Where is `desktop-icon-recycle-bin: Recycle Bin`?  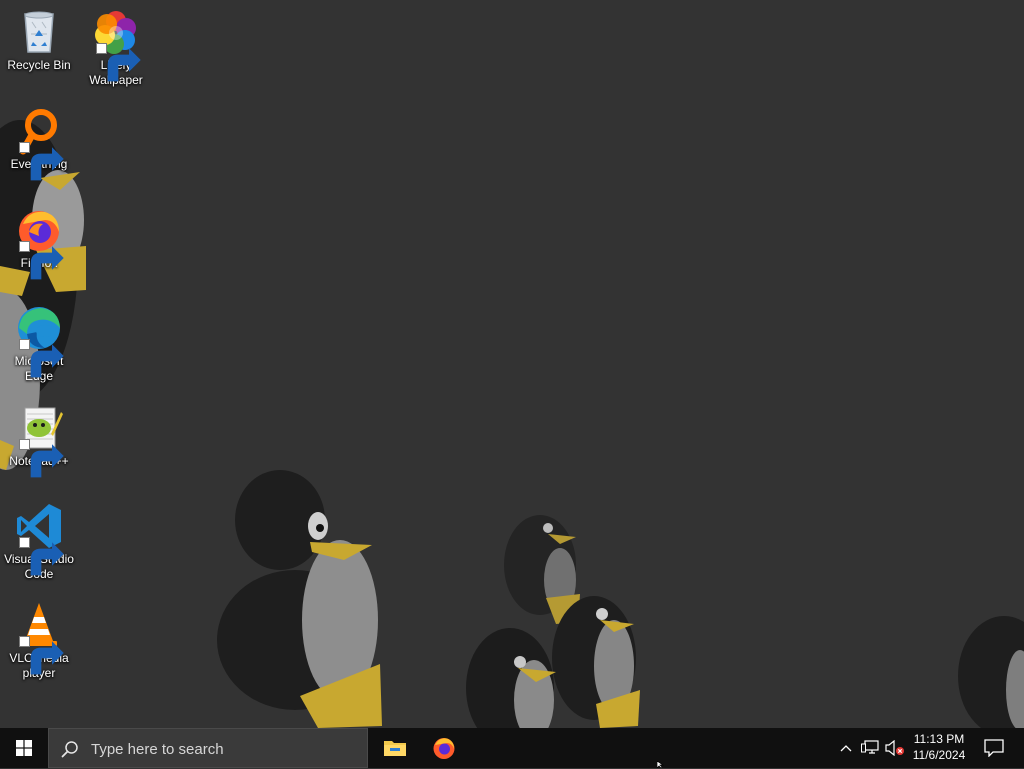 desktop-icon-recycle-bin: Recycle Bin is located at coordinates (39, 40).